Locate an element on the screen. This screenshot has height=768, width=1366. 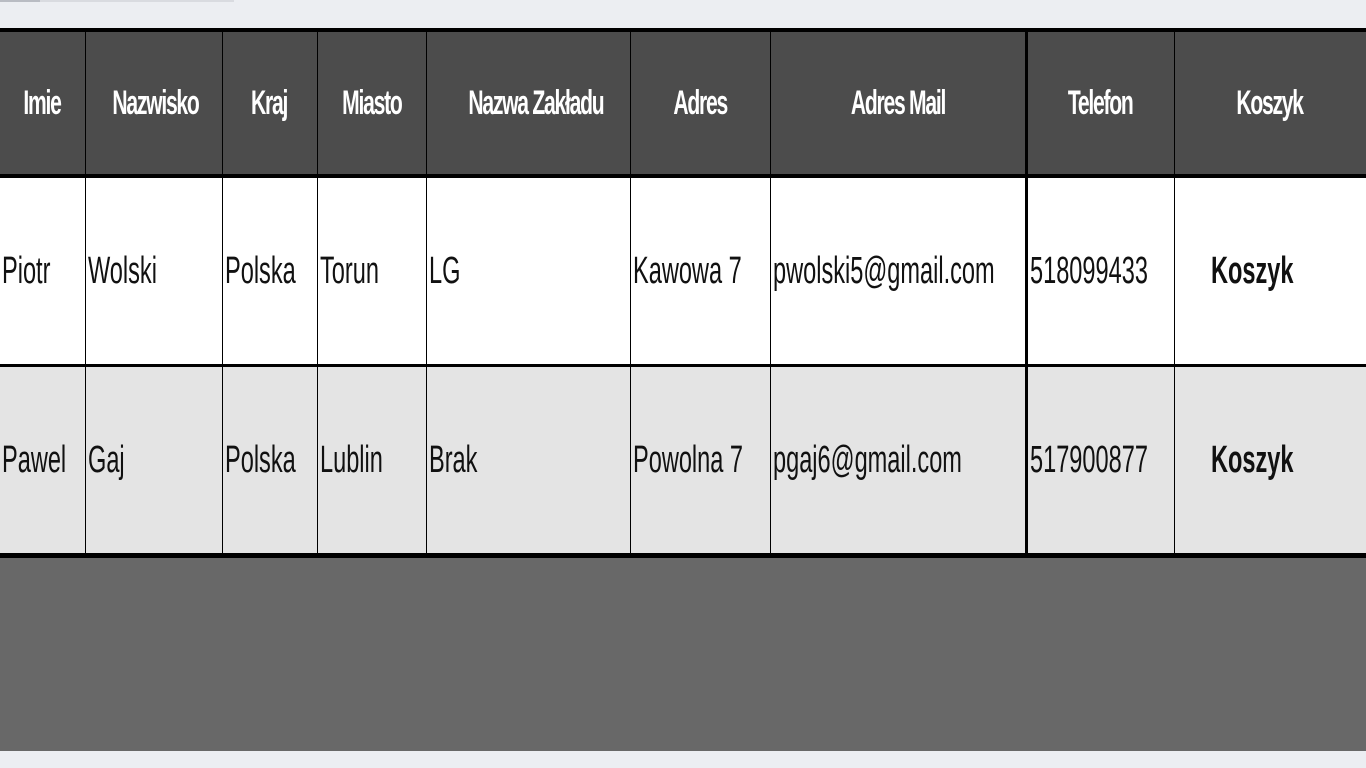
top-toolbar-strip is located at coordinates (683, 14).